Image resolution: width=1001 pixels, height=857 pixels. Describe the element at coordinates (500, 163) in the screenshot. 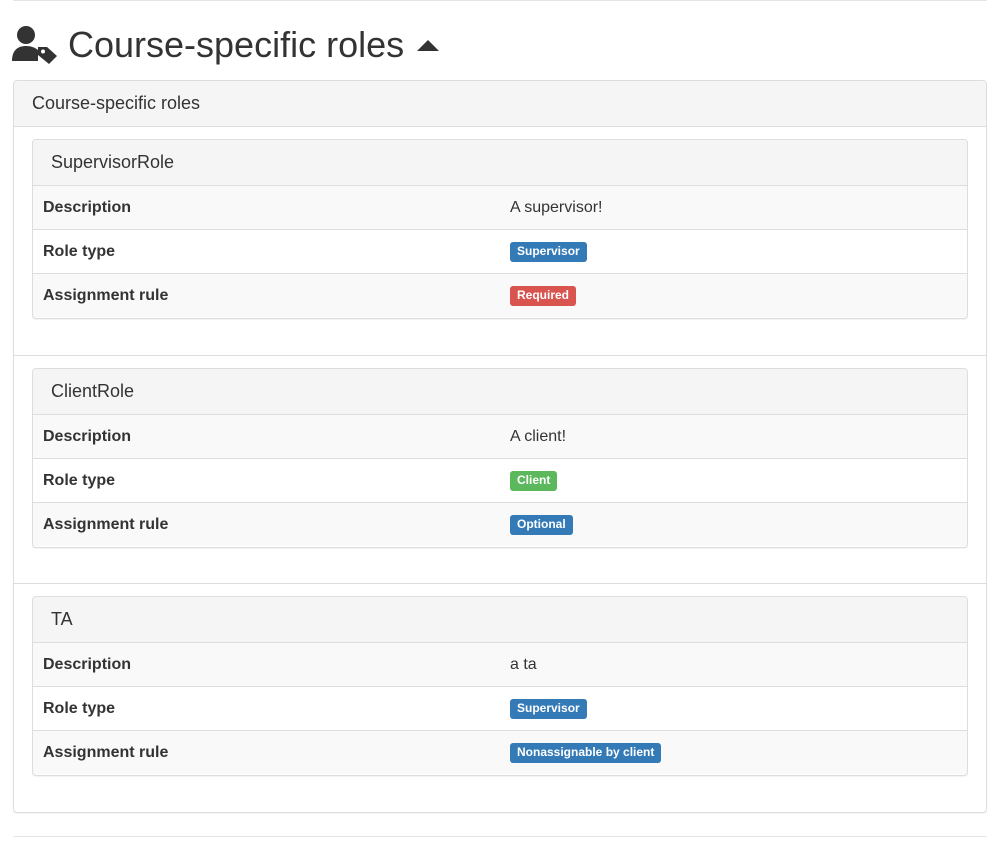

I see `role-name: SupervisorRole` at that location.